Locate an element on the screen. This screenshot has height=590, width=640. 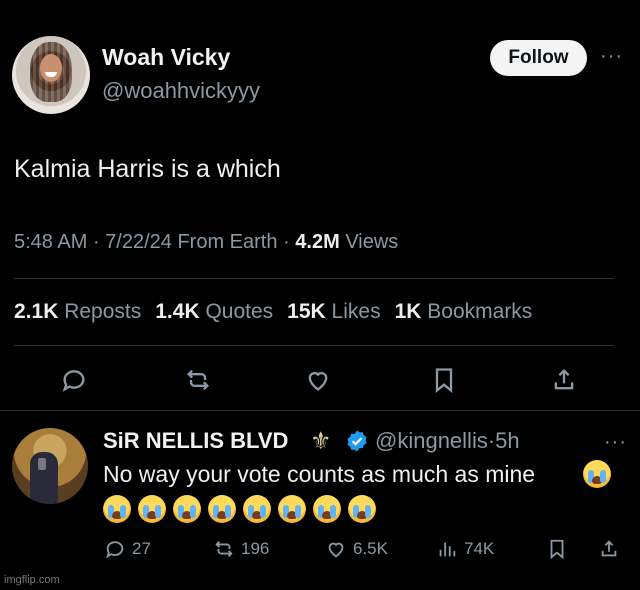
reply-views-action: 74K is located at coordinates (465, 549).